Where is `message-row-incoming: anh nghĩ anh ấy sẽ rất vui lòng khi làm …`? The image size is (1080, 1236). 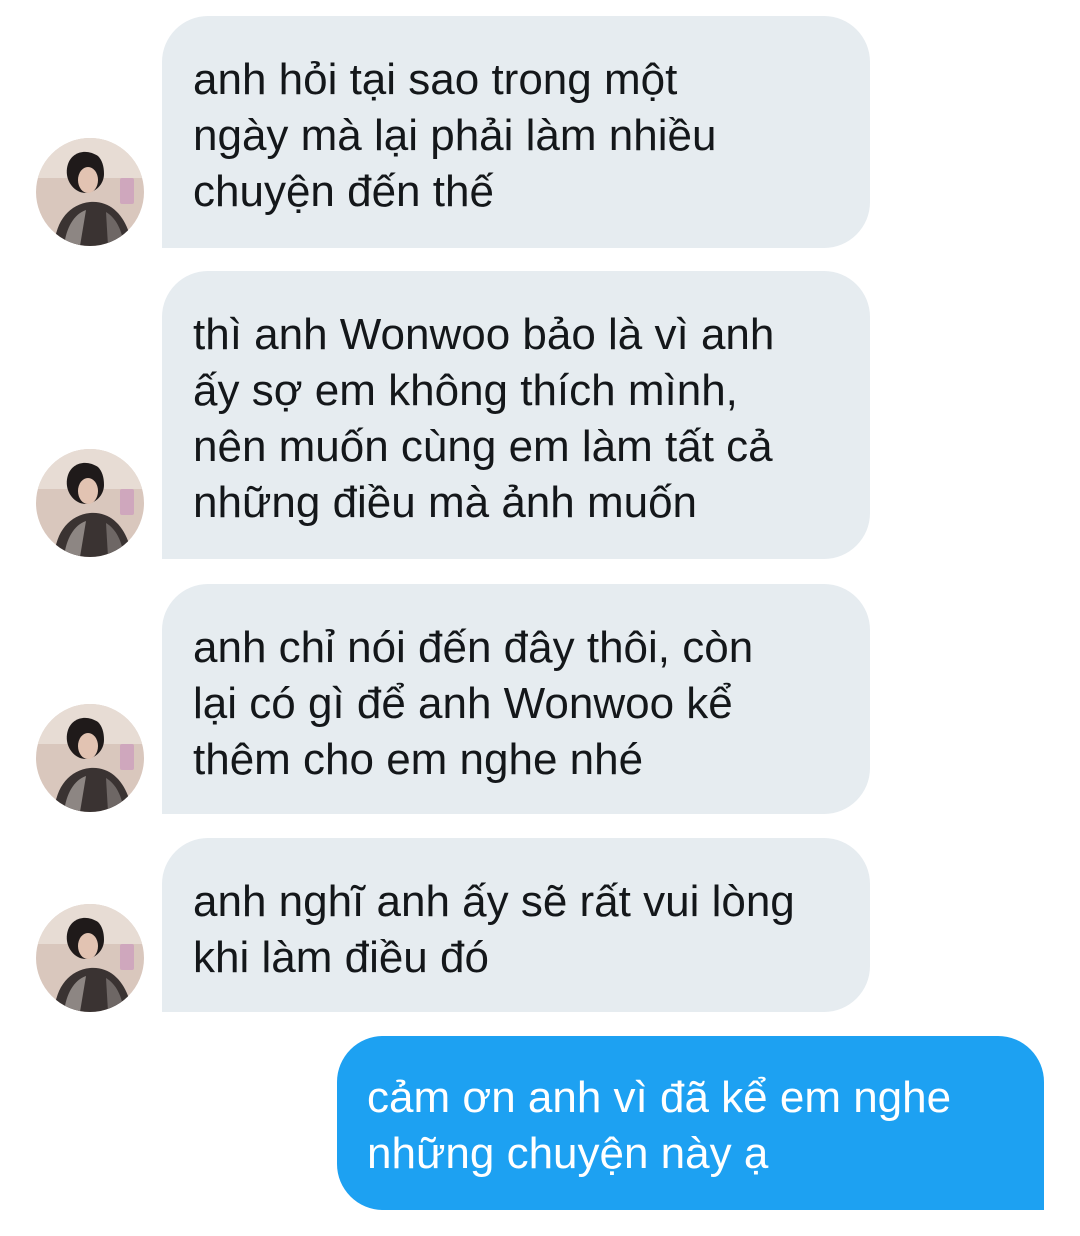 message-row-incoming: anh nghĩ anh ấy sẽ rất vui lòng khi làm … is located at coordinates (540, 925).